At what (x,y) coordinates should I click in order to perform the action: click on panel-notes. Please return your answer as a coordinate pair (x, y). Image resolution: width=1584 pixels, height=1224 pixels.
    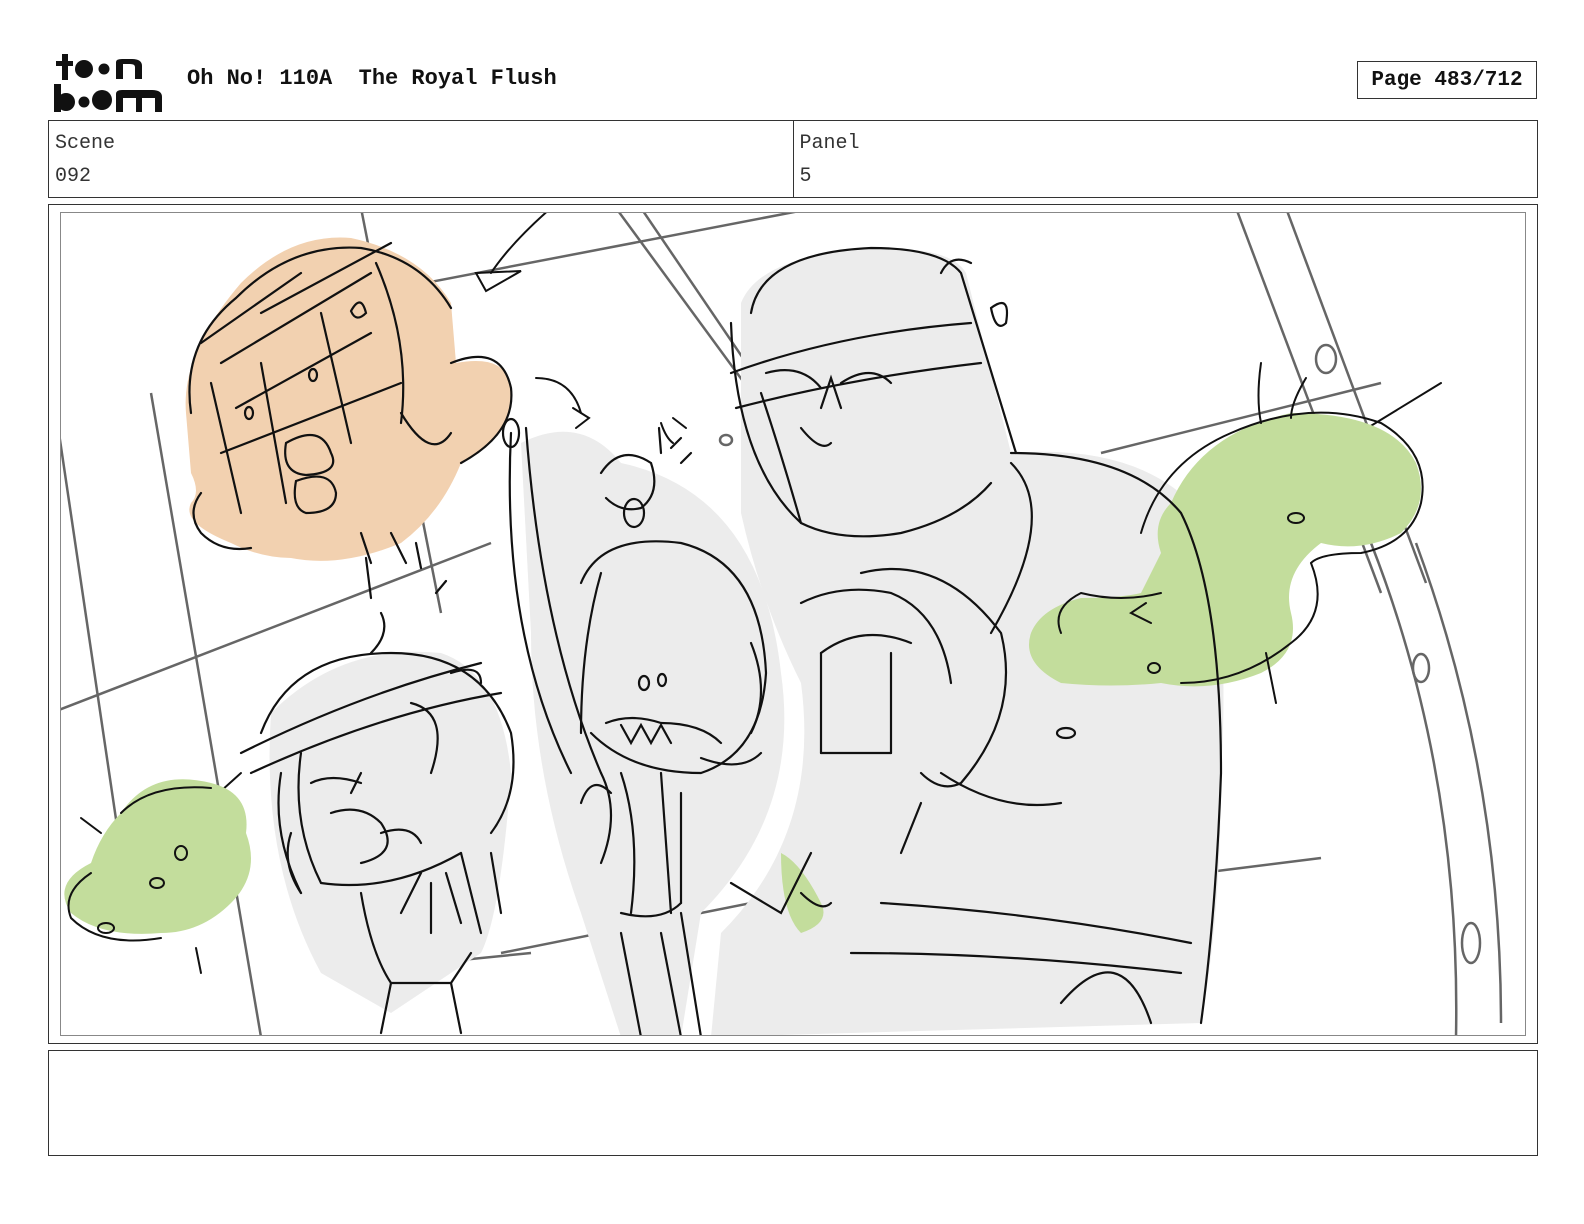
    Looking at the image, I should click on (793, 1103).